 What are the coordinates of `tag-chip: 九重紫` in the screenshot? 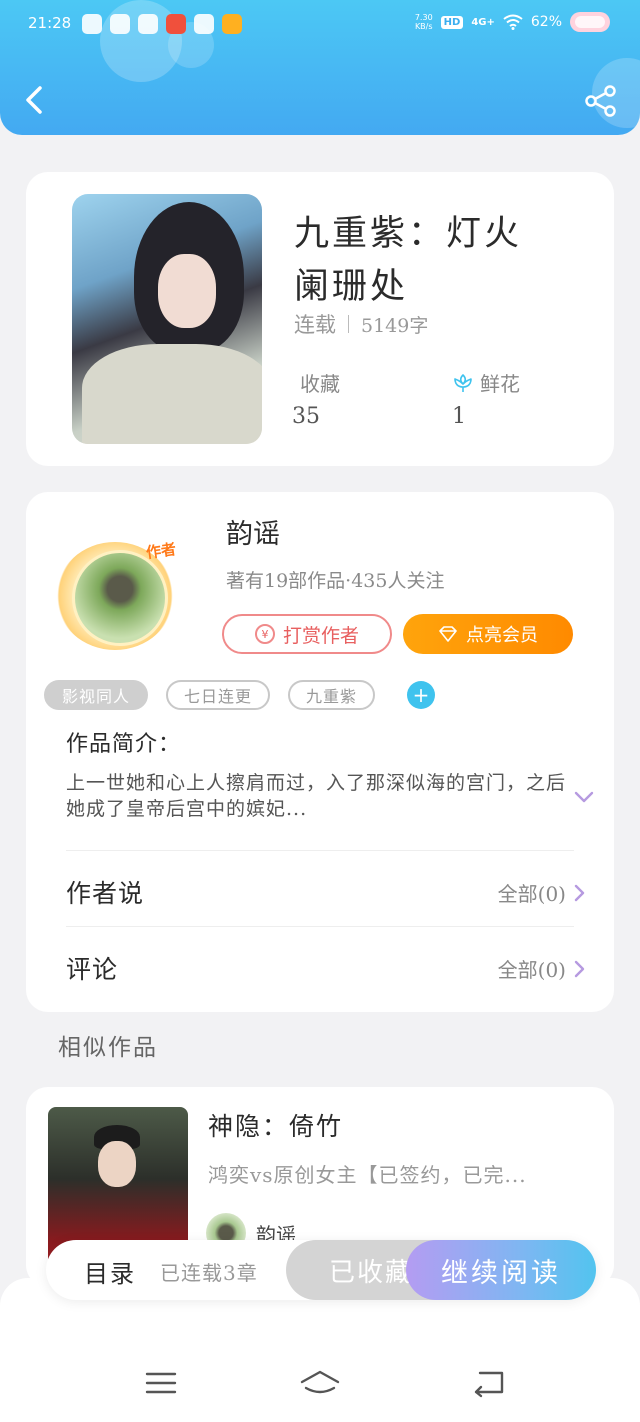 It's located at (332, 695).